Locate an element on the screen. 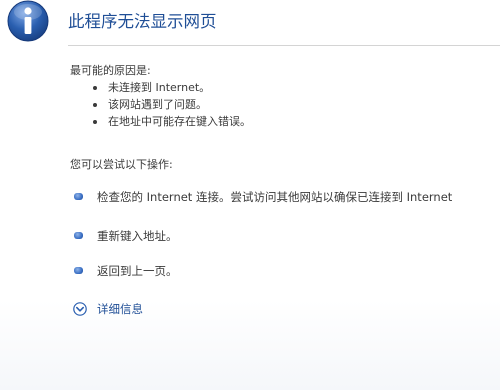  cause-item: 在地址中可能存在键入错误。 is located at coordinates (172, 121).